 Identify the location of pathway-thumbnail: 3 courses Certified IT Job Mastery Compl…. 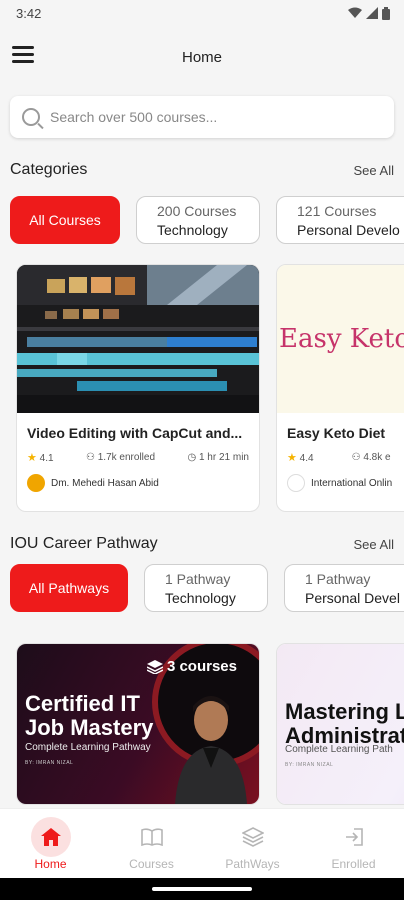
(138, 724).